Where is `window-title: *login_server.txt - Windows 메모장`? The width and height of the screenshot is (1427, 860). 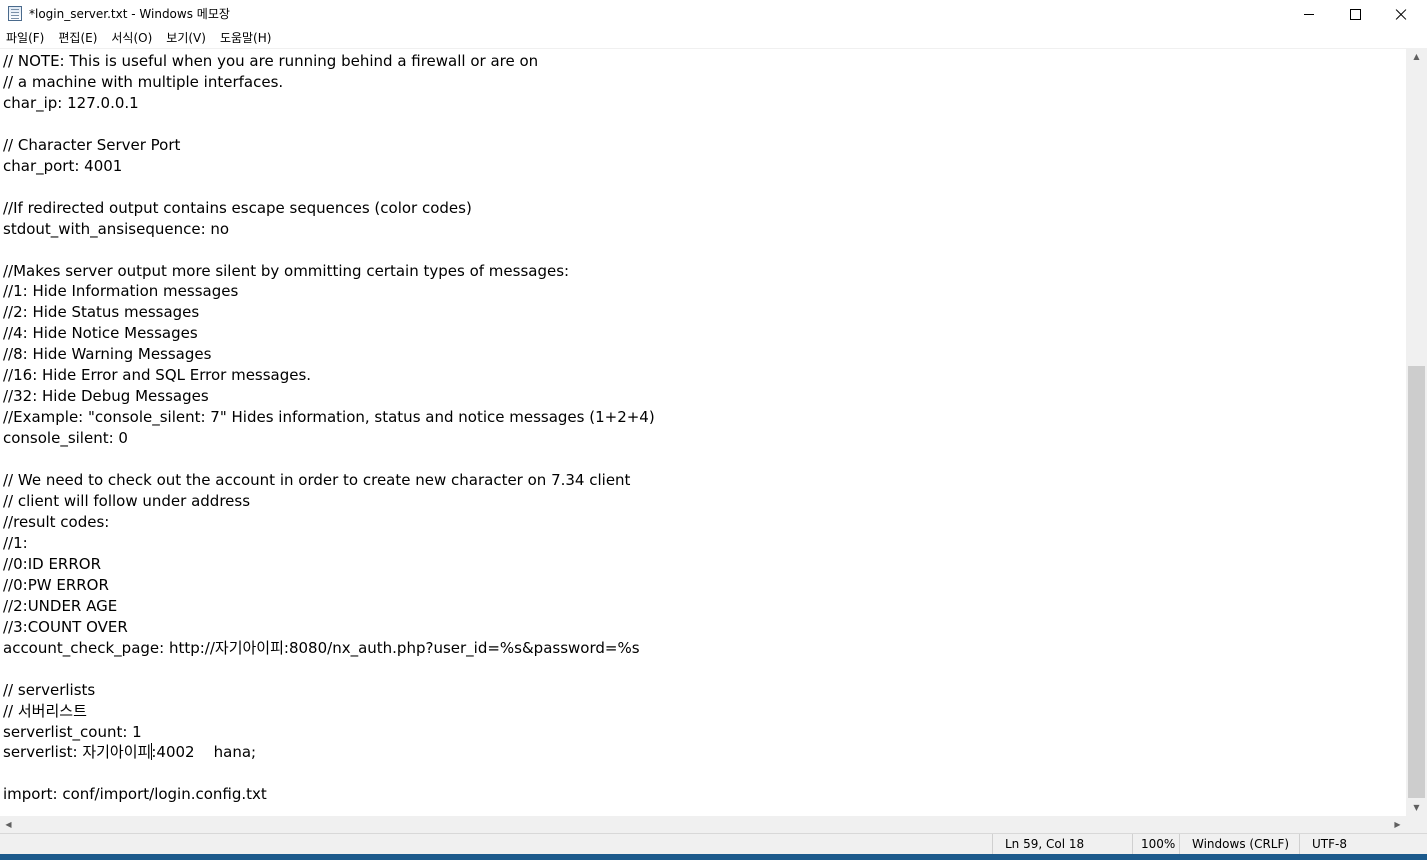 window-title: *login_server.txt - Windows 메모장 is located at coordinates (129, 14).